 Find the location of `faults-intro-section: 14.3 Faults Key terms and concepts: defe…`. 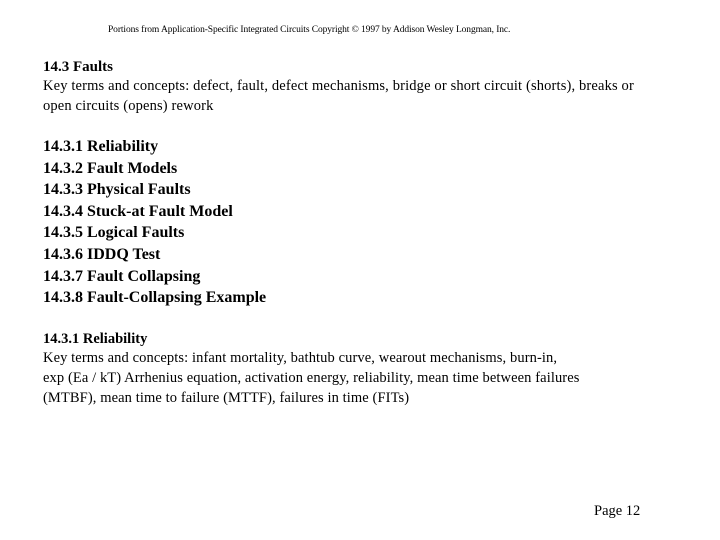

faults-intro-section: 14.3 Faults Key terms and concepts: defe… is located at coordinates (368, 87).